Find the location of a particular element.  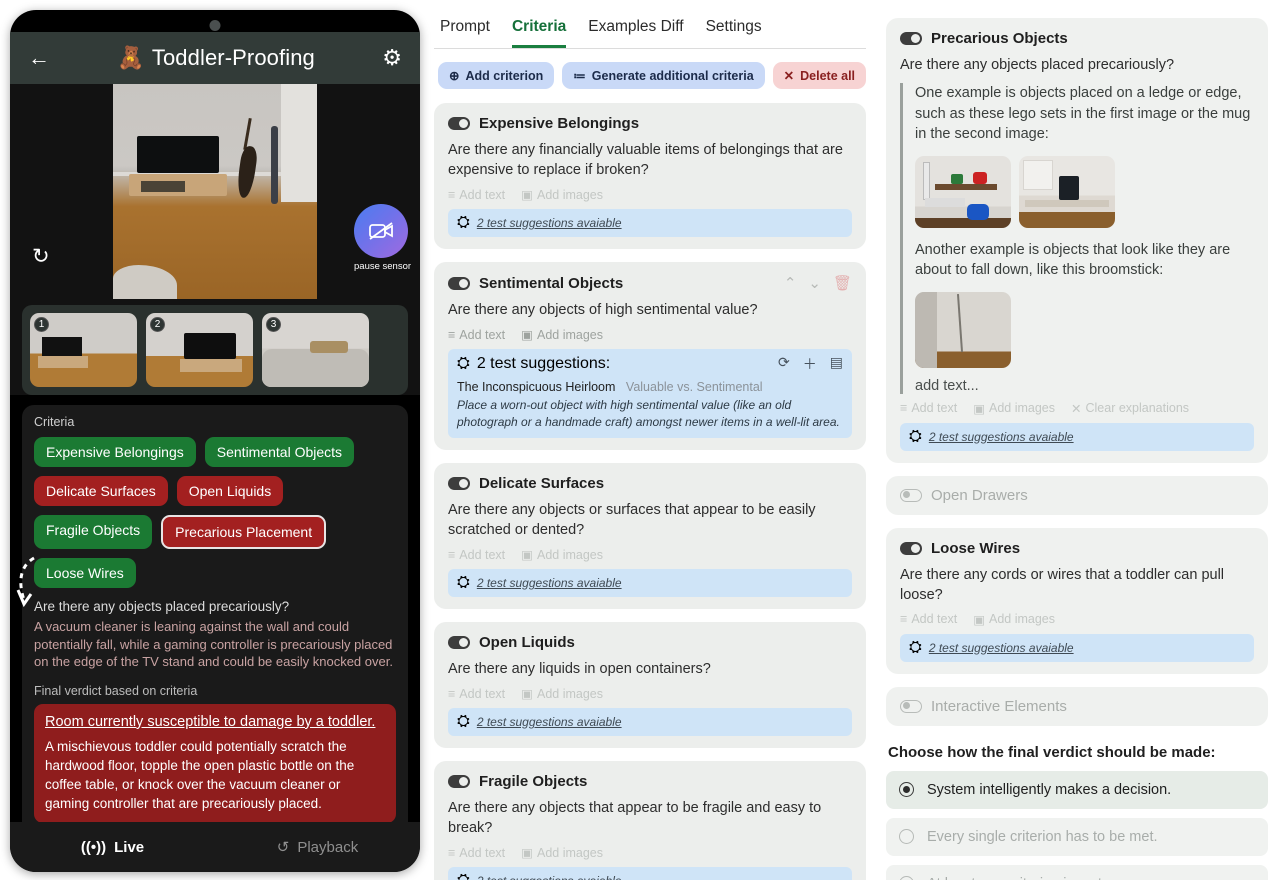

pause-sensor-label: pause sensor is located at coordinates (383, 266).